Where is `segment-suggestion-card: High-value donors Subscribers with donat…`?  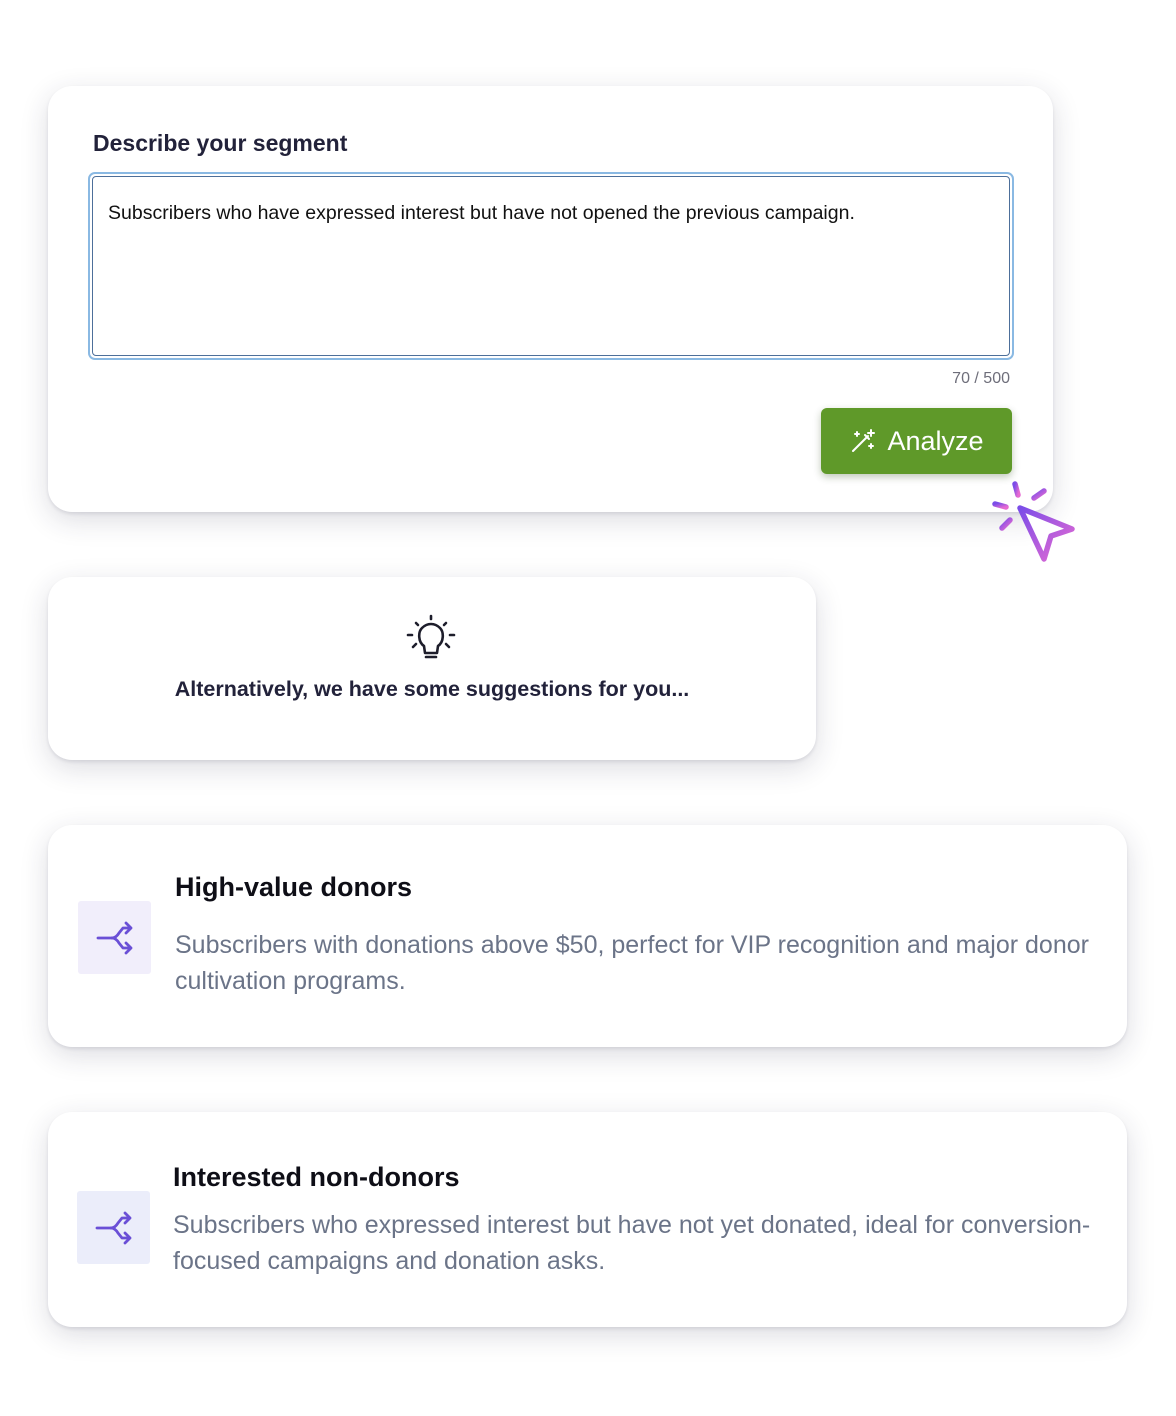 segment-suggestion-card: High-value donors Subscribers with donat… is located at coordinates (587, 936).